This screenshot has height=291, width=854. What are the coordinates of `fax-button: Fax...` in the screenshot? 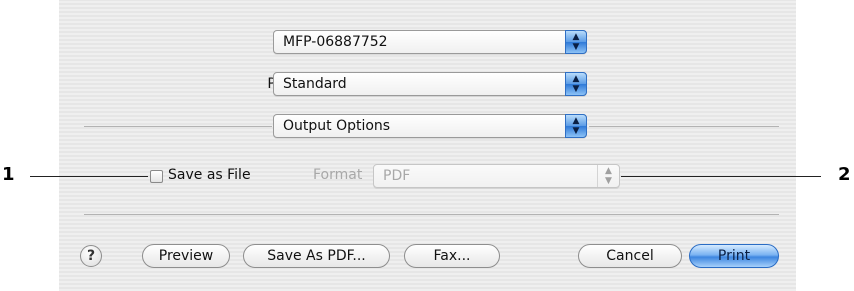 It's located at (452, 256).